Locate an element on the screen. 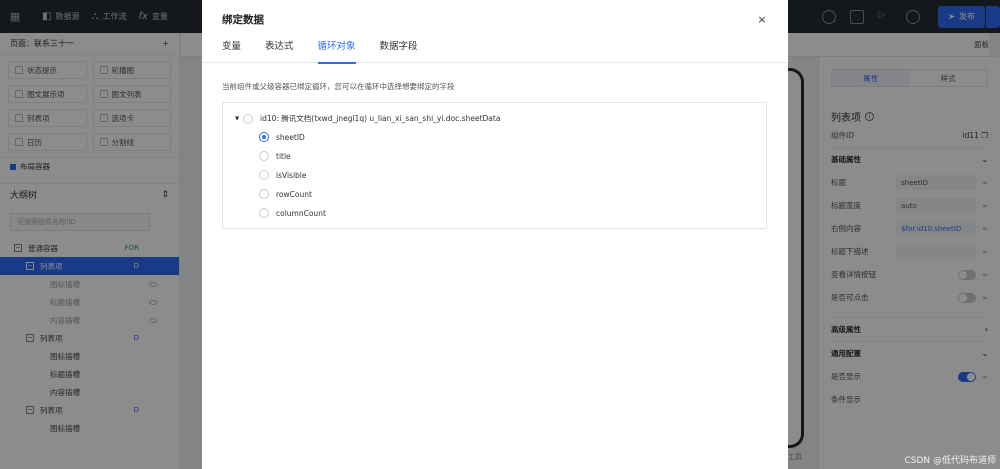 The width and height of the screenshot is (1000, 469). field-option-isvisible: isVisible is located at coordinates (283, 175).